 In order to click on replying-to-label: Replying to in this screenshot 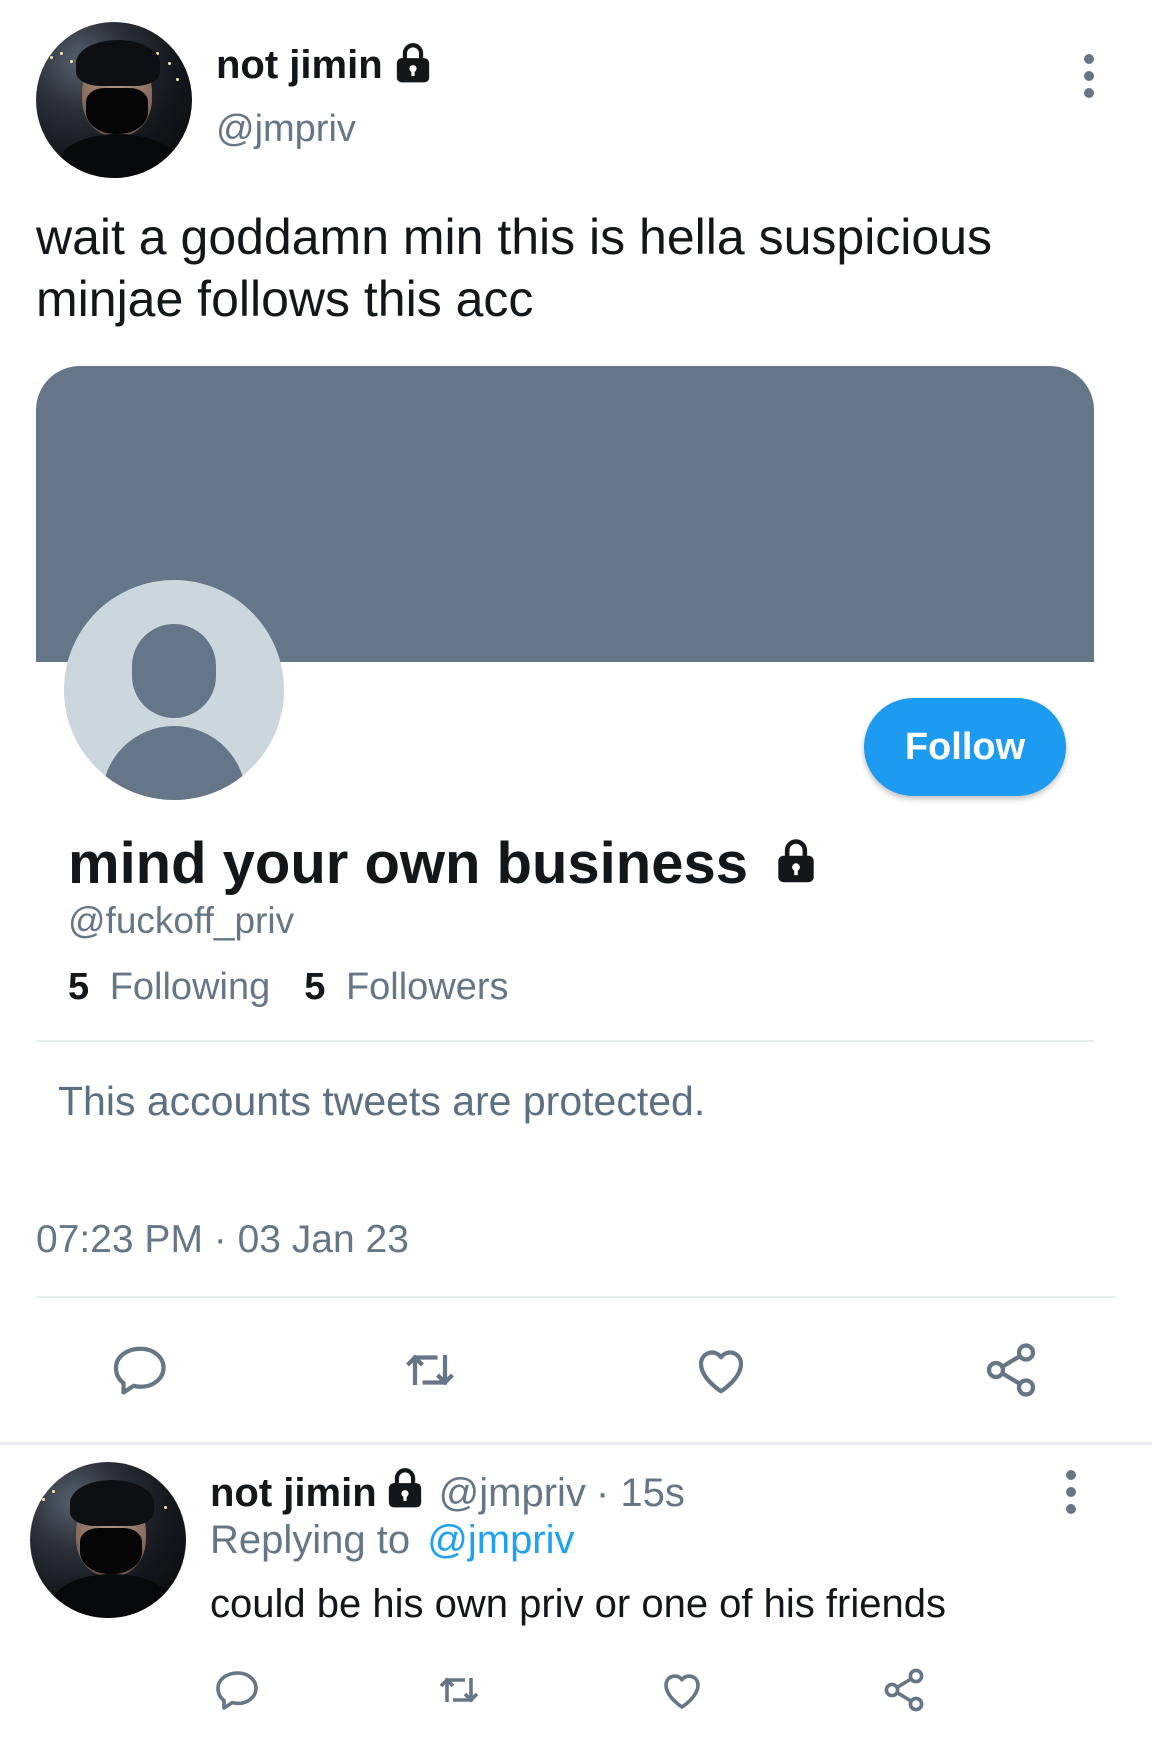, I will do `click(310, 1540)`.